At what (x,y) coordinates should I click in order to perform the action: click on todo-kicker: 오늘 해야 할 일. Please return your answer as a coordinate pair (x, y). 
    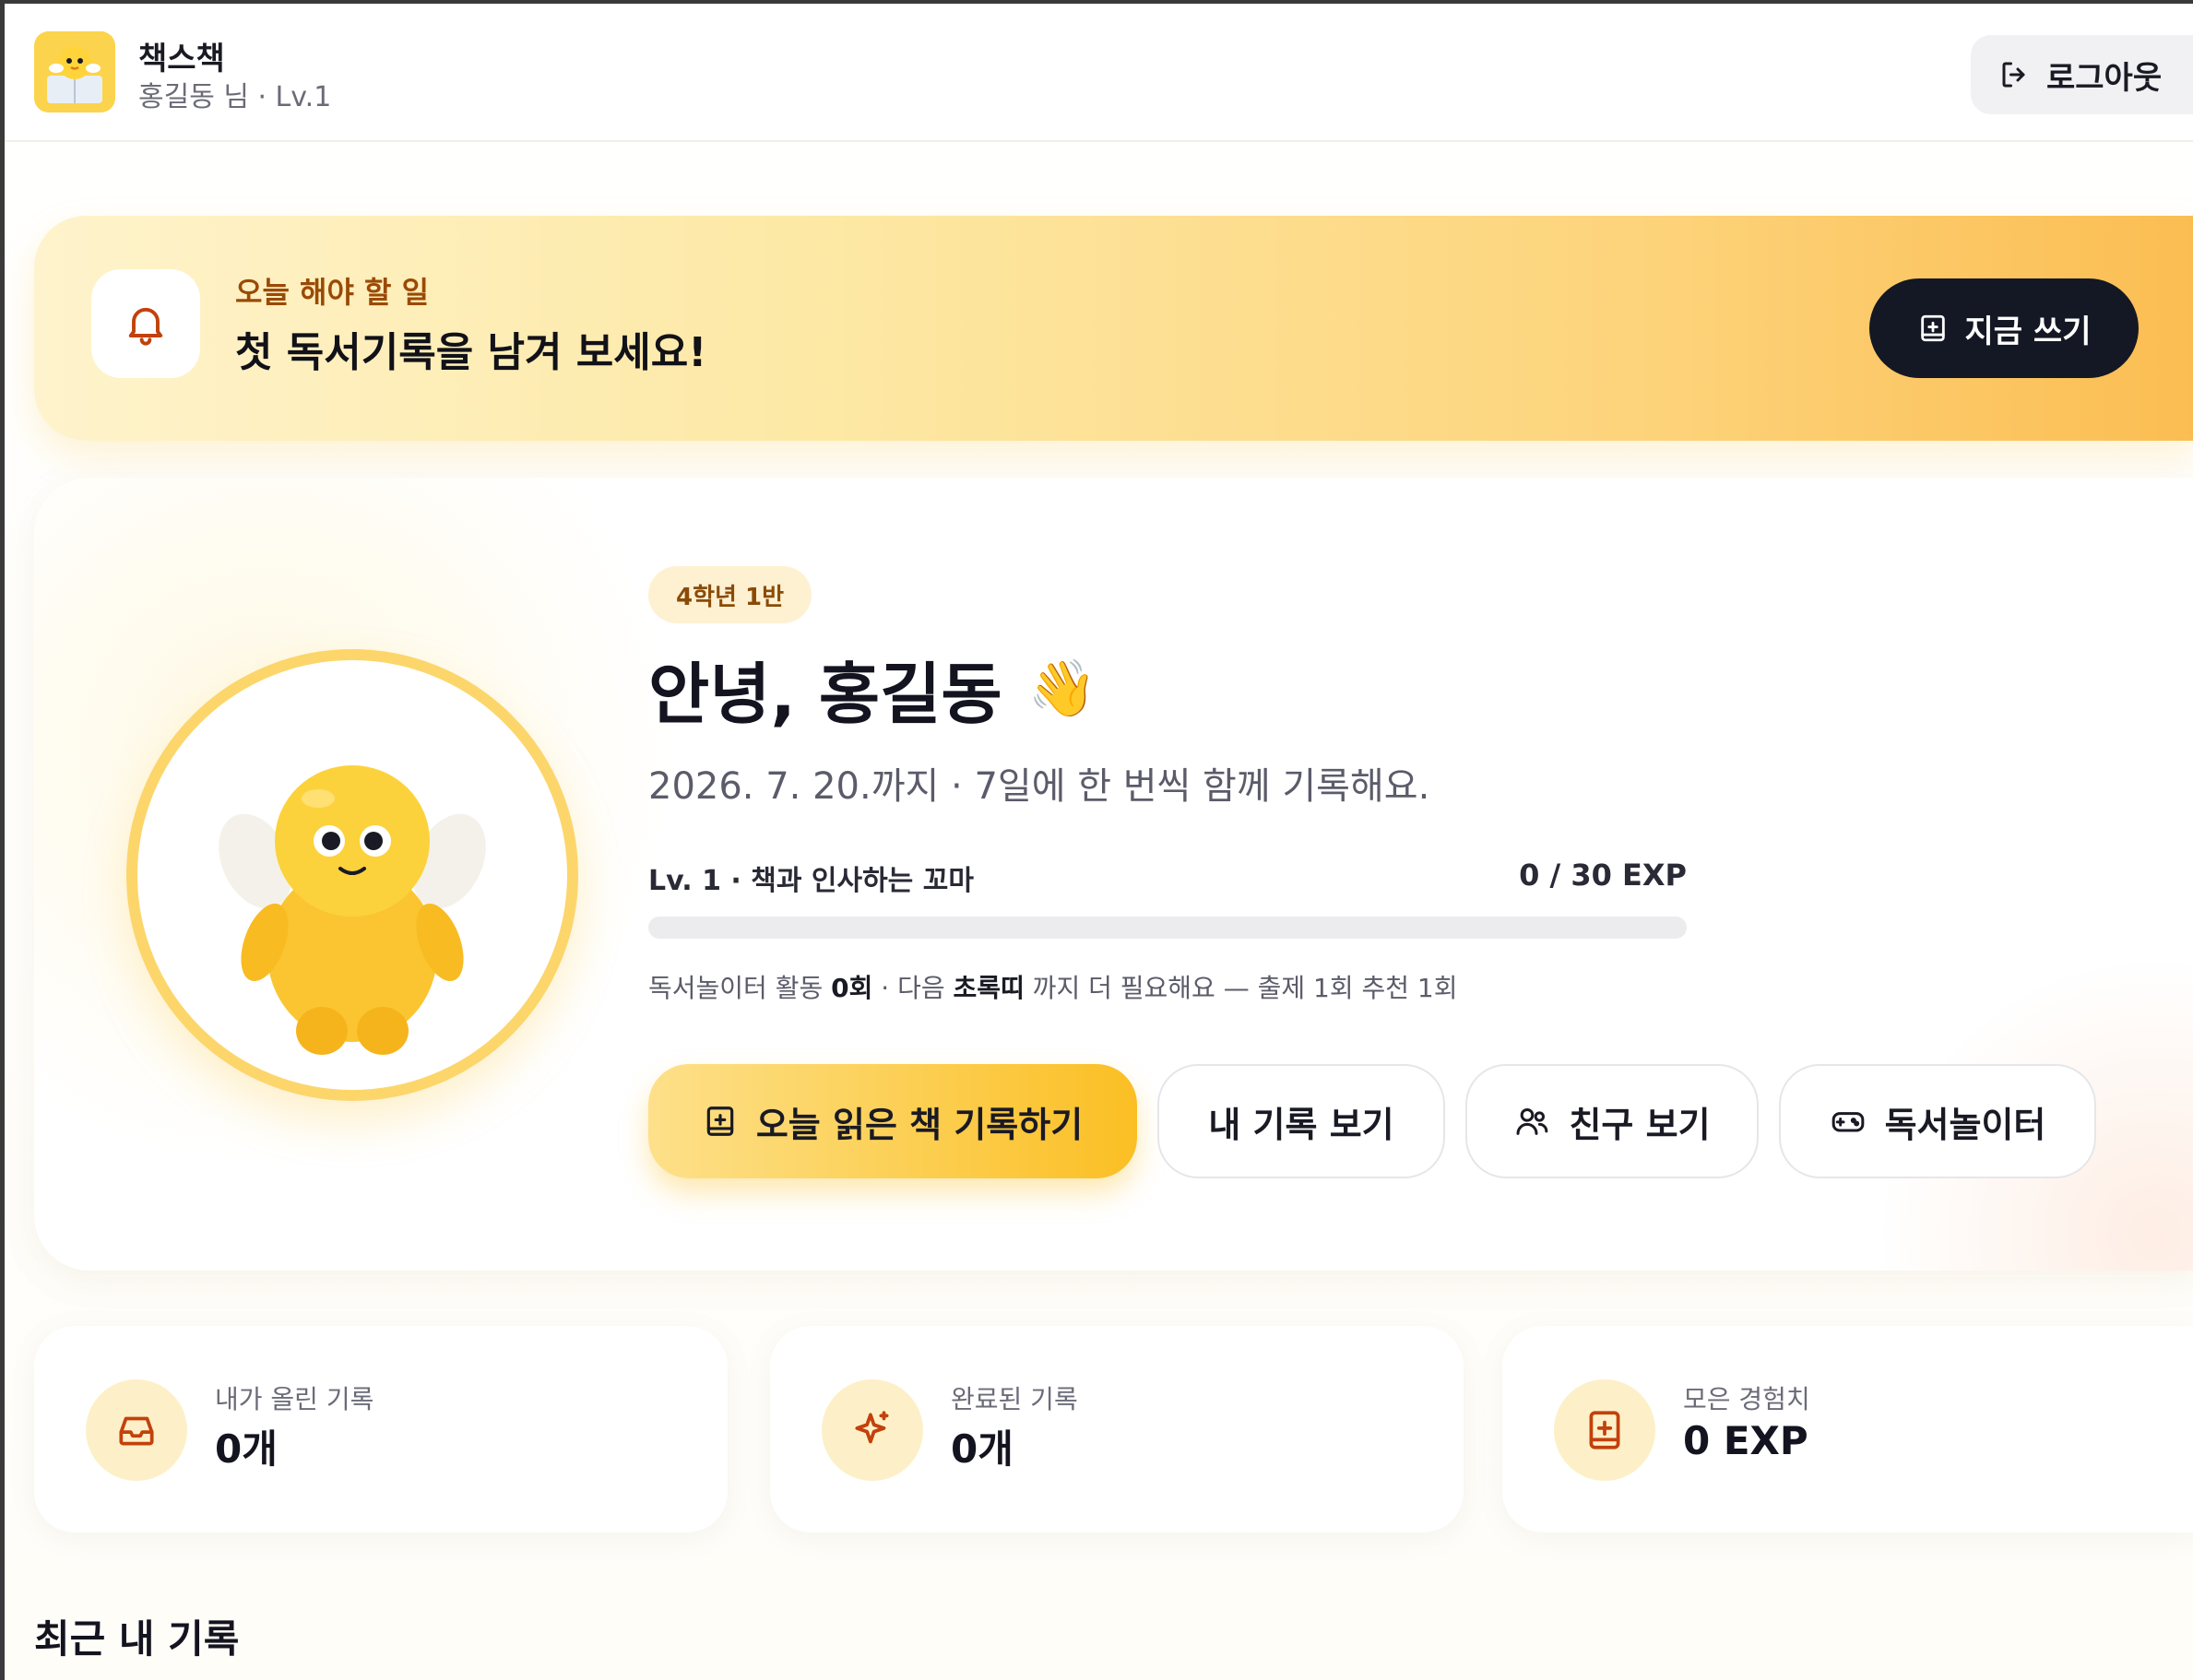
    Looking at the image, I should click on (332, 292).